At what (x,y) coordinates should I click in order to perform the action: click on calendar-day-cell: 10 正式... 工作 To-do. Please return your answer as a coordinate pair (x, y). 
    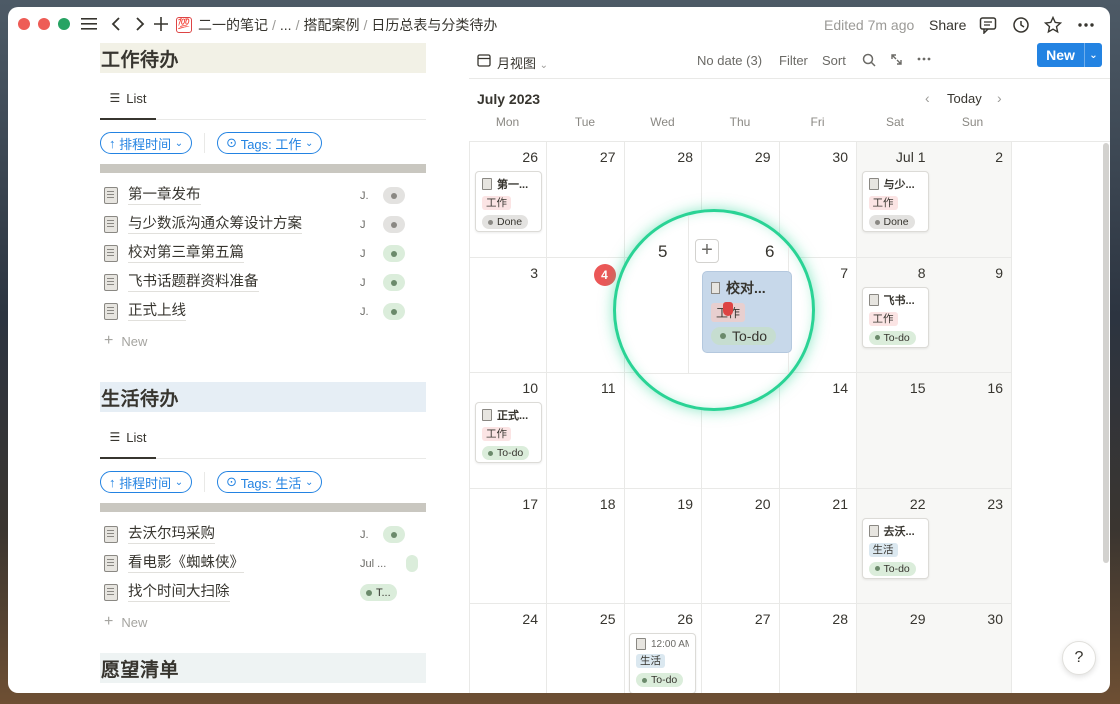
    Looking at the image, I should click on (508, 431).